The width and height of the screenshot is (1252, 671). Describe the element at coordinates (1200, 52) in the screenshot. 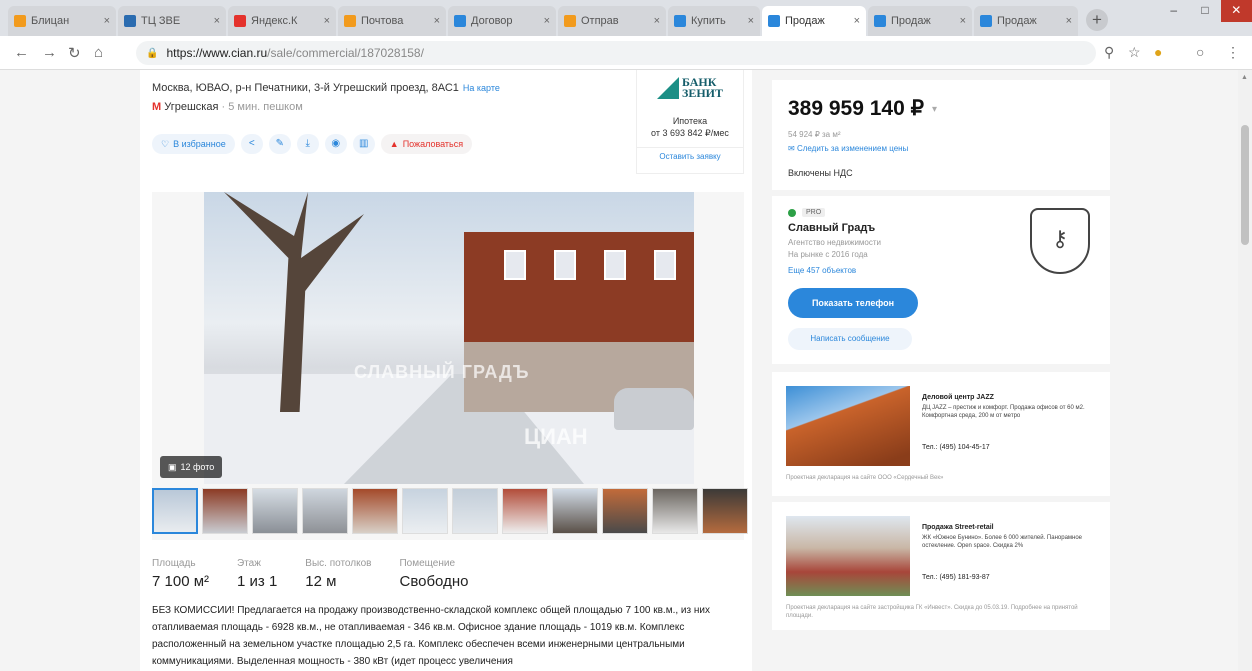

I see `profile-icon: ○` at that location.